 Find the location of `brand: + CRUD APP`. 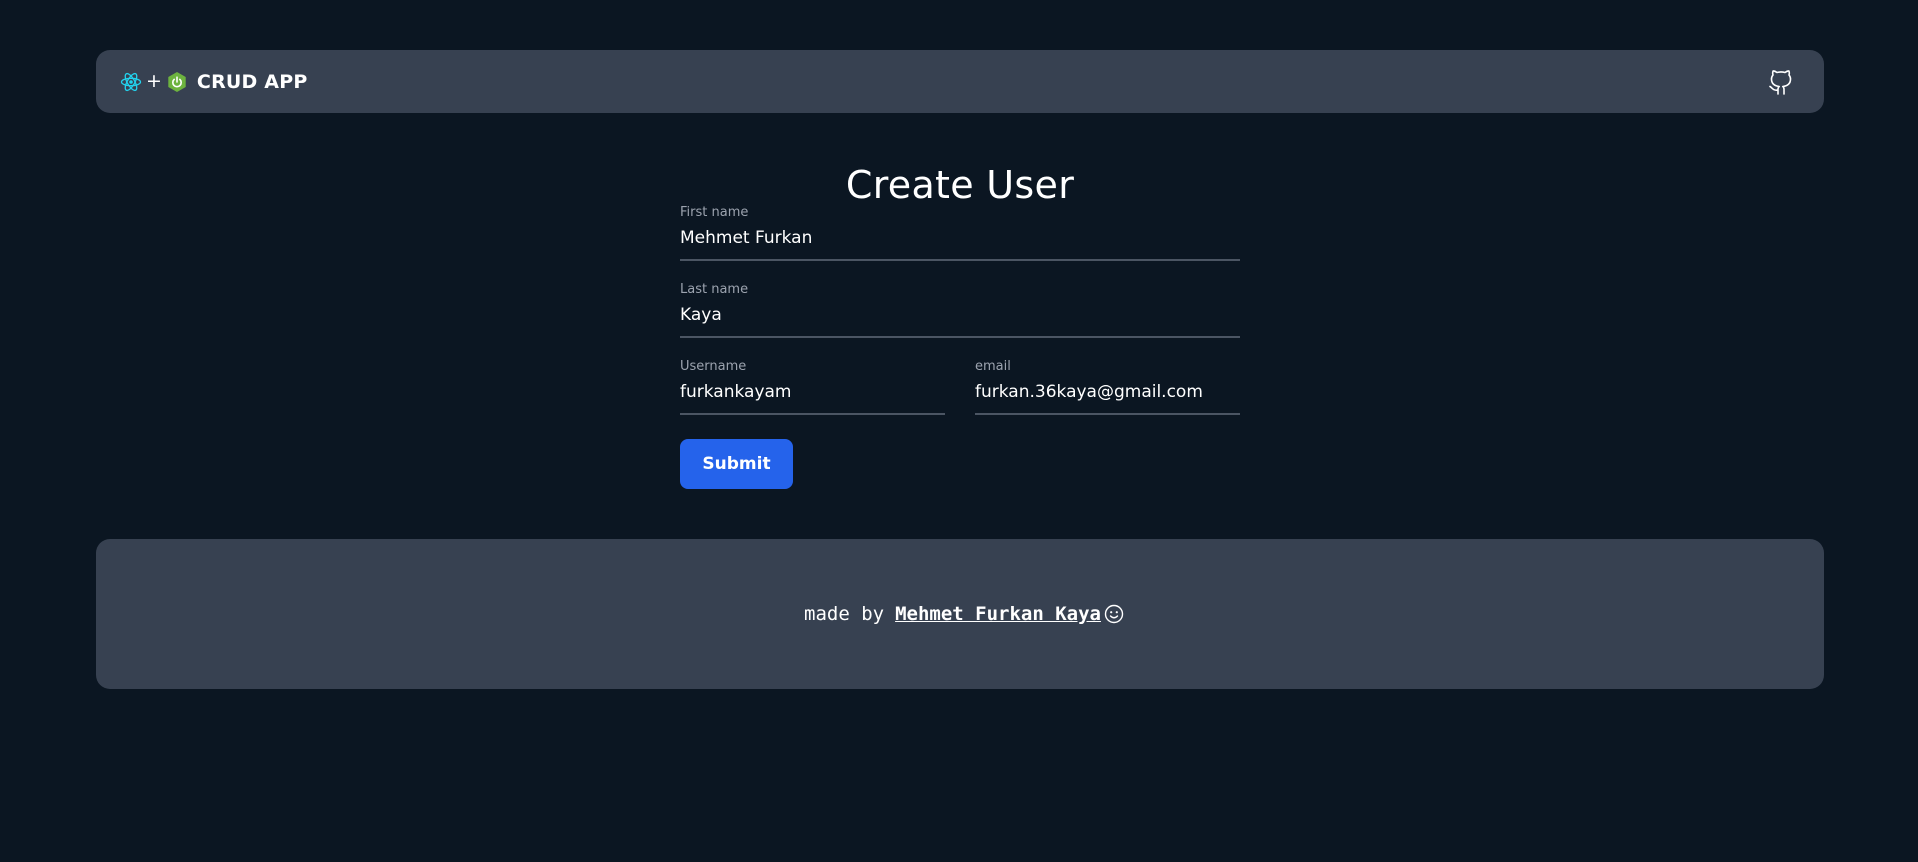

brand: + CRUD APP is located at coordinates (213, 81).